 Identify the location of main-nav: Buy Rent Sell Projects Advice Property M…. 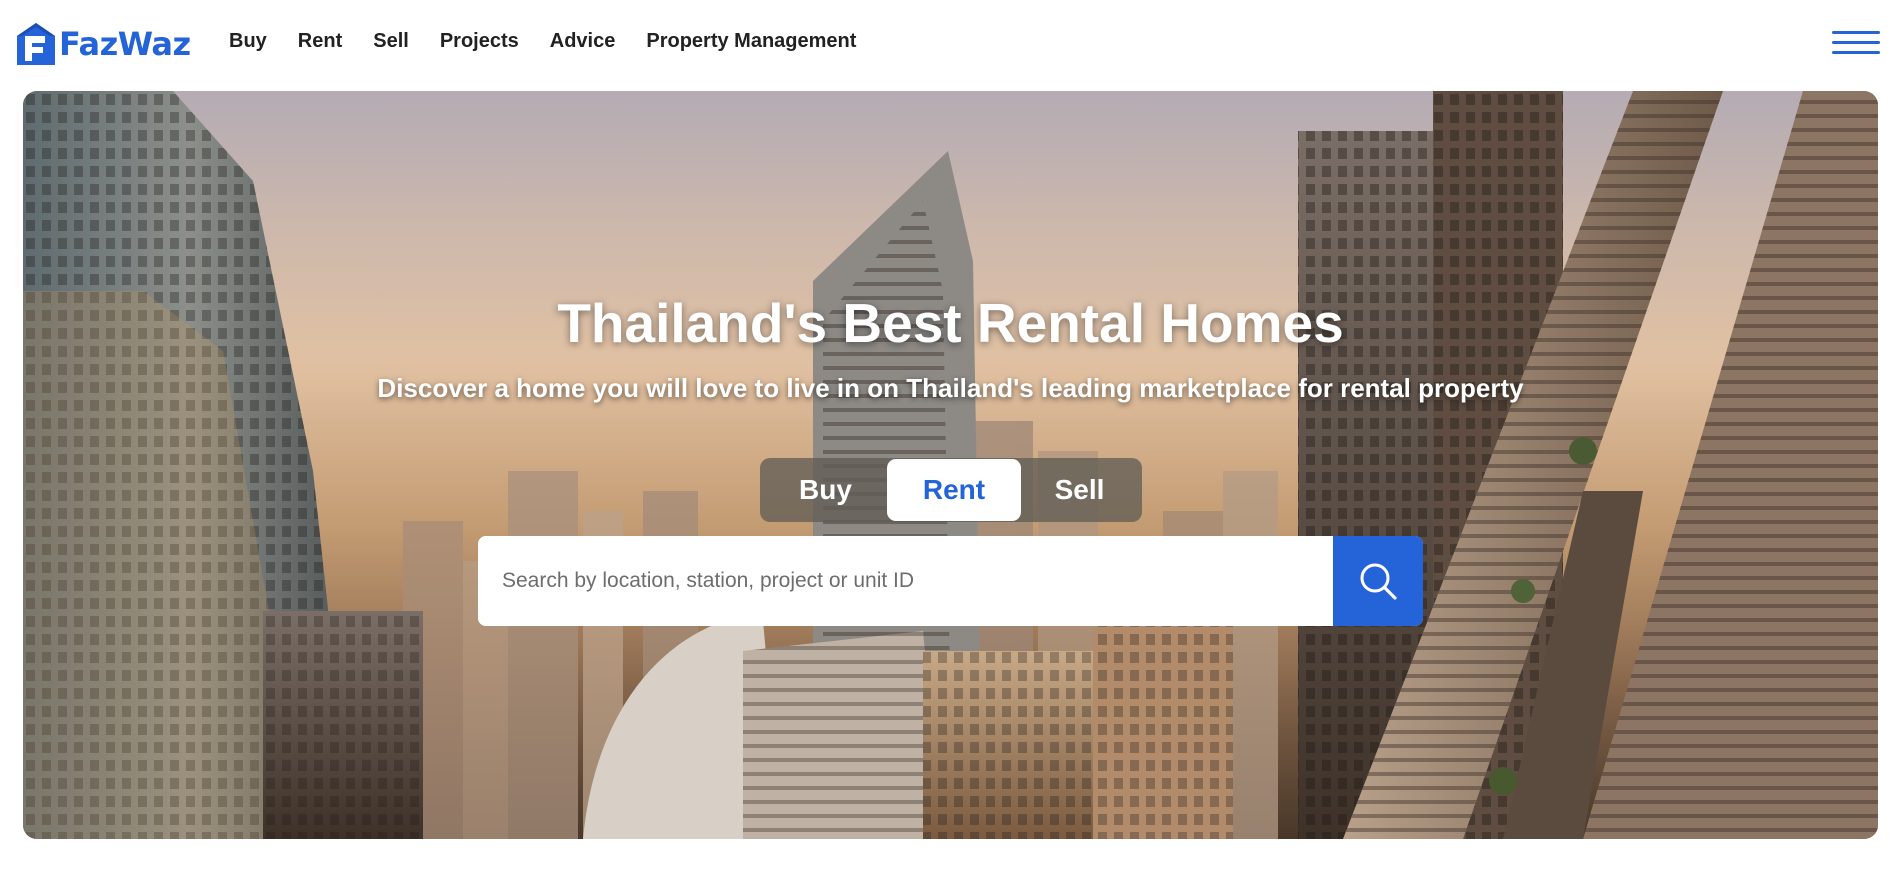
(558, 41).